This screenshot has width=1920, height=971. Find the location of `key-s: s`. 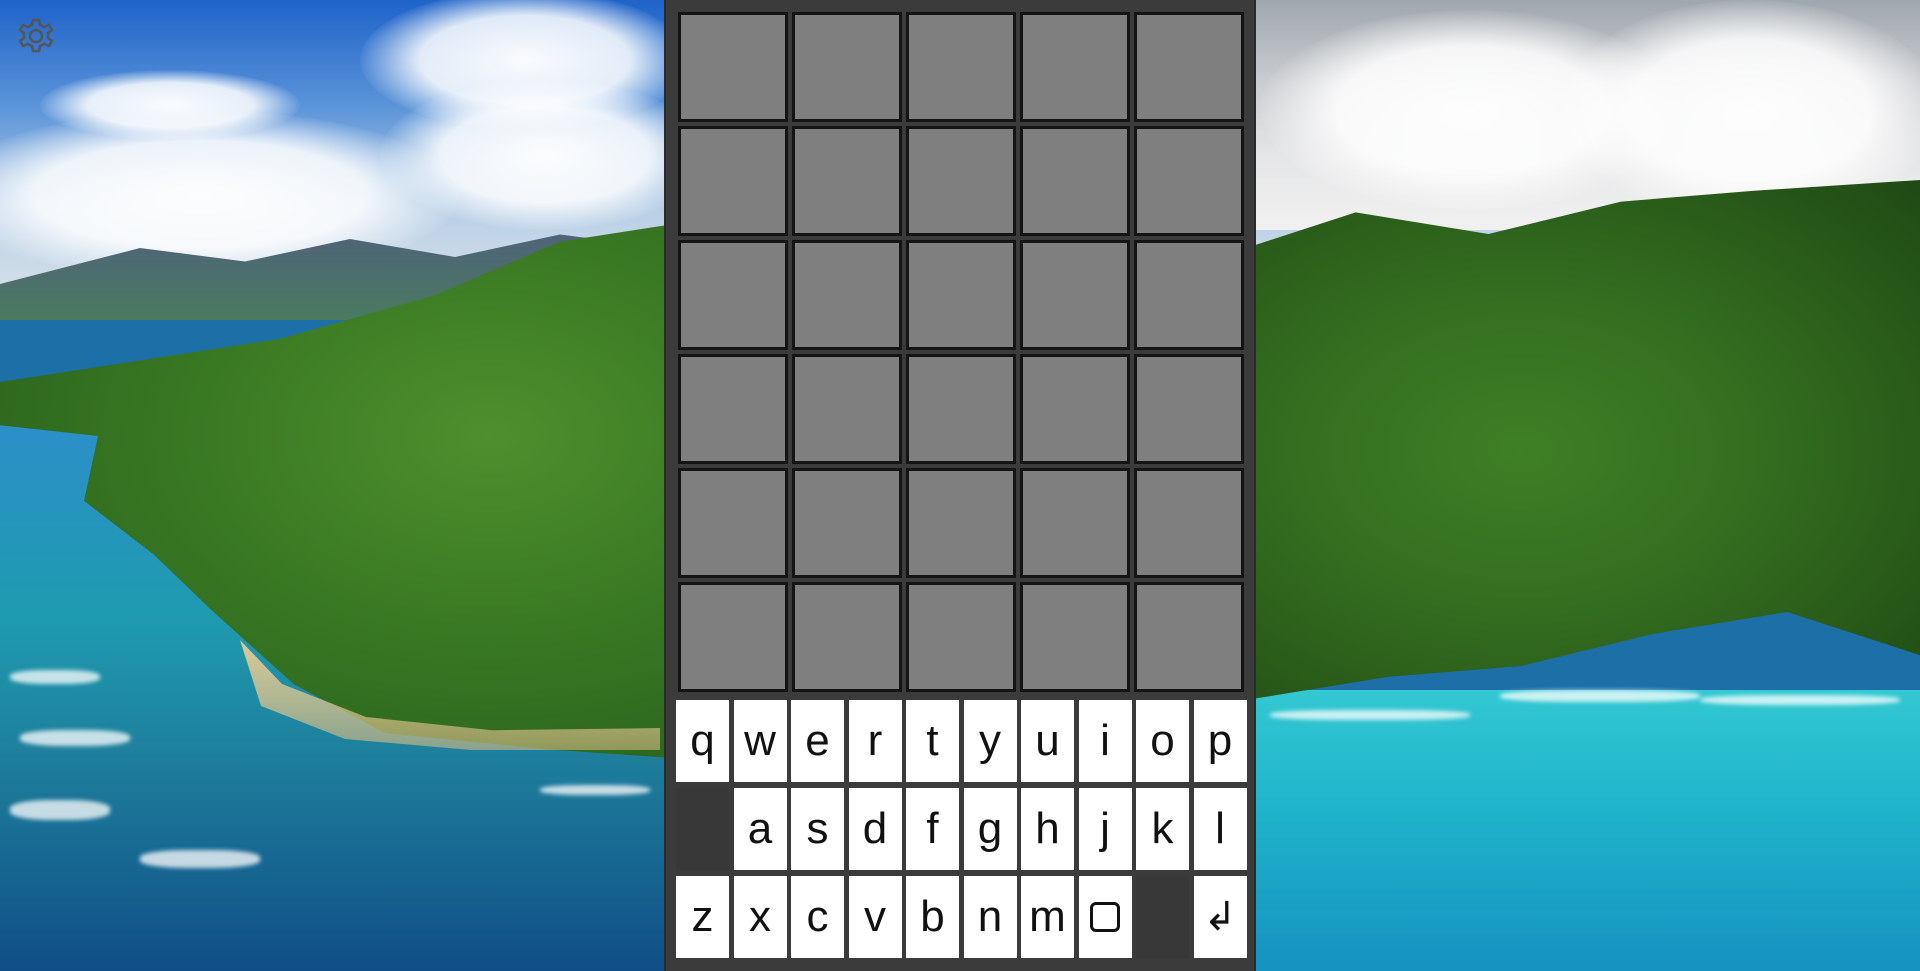

key-s: s is located at coordinates (817, 829).